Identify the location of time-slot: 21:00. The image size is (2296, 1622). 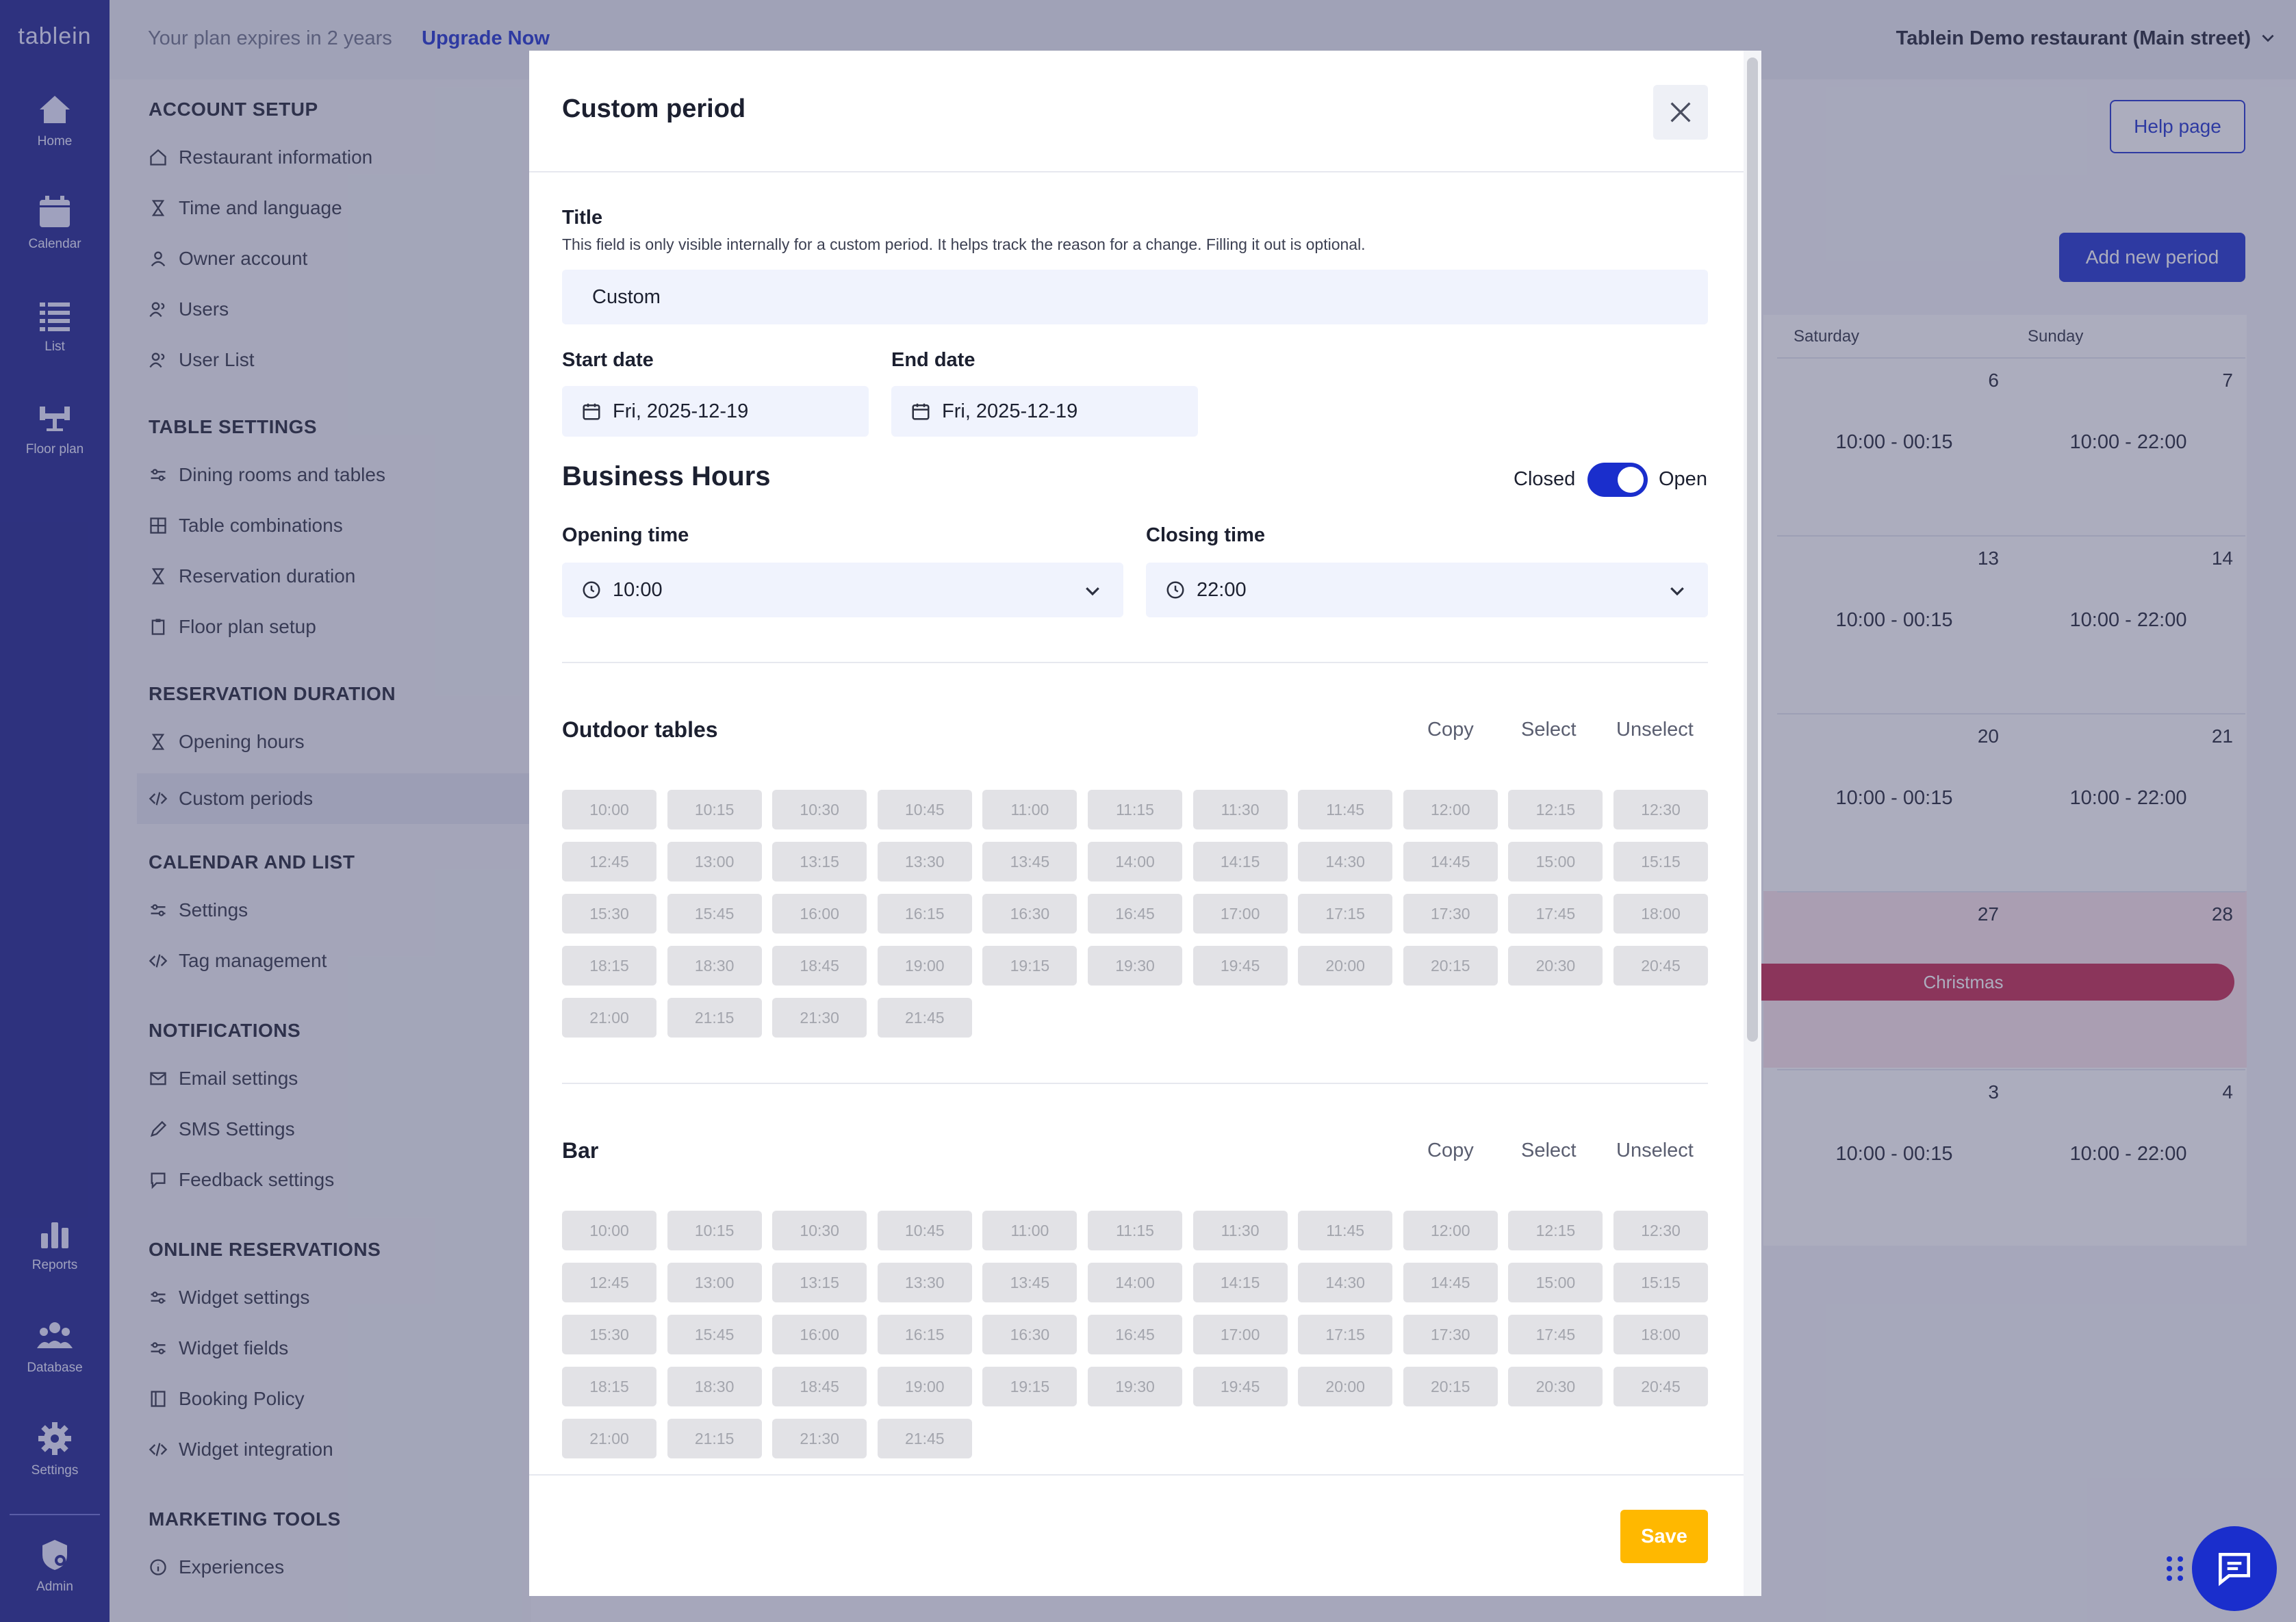
(609, 1018).